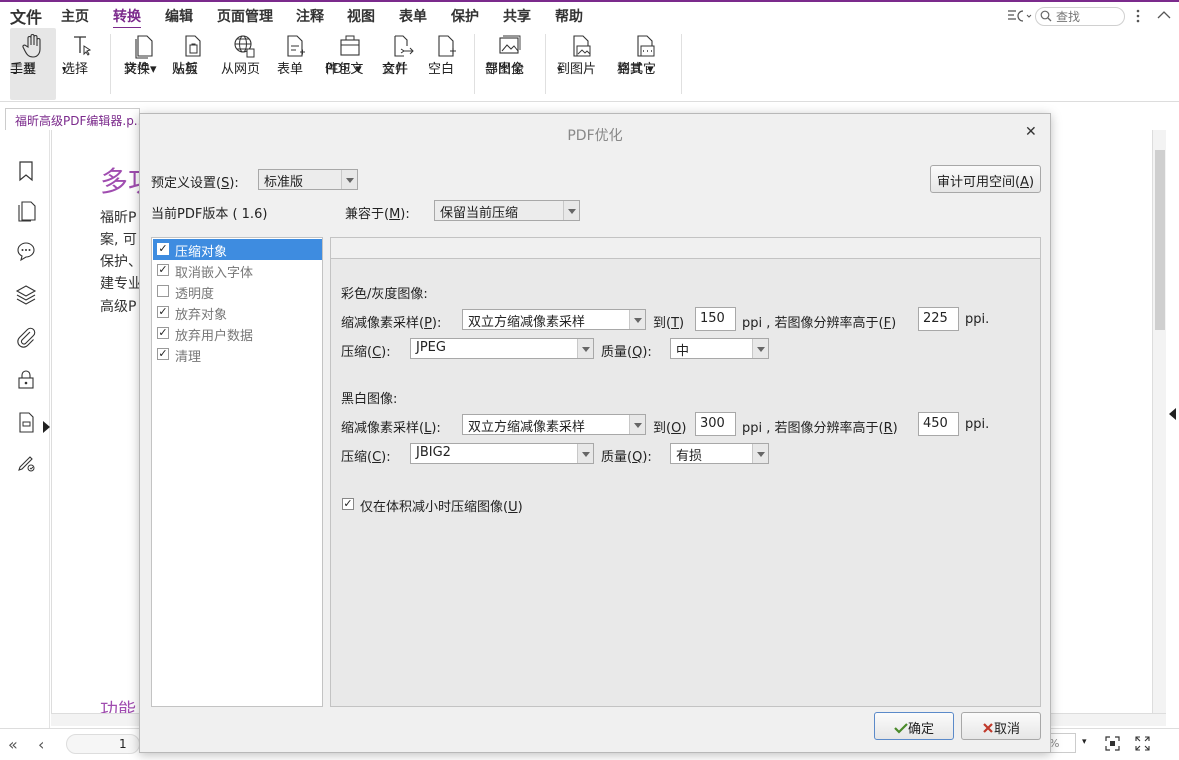 This screenshot has height=760, width=1179. Describe the element at coordinates (13, 744) in the screenshot. I see `first-page-icon: «` at that location.